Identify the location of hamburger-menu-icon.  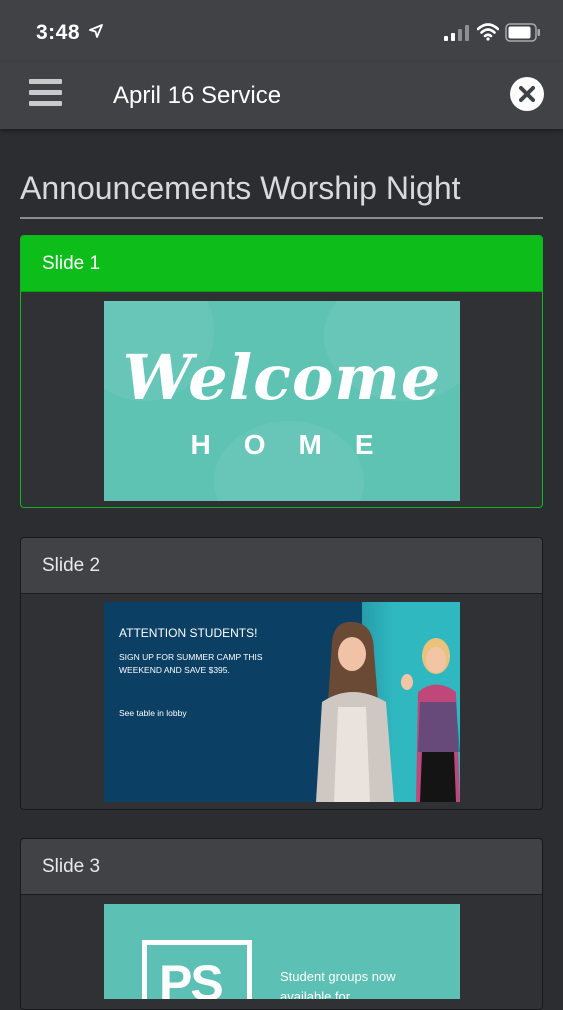
(45, 93).